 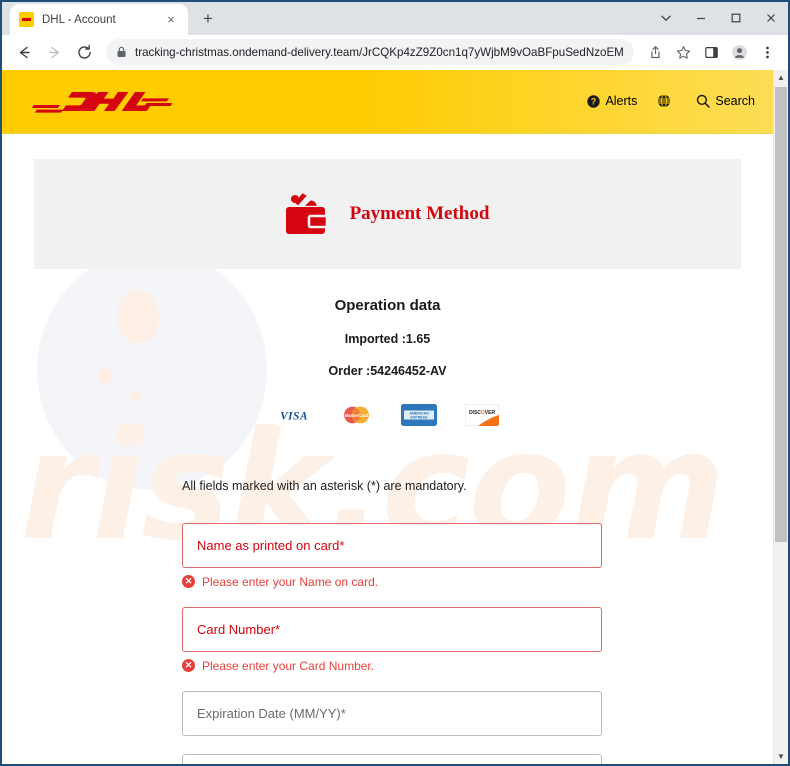 What do you see at coordinates (24, 52) in the screenshot?
I see `back-button` at bounding box center [24, 52].